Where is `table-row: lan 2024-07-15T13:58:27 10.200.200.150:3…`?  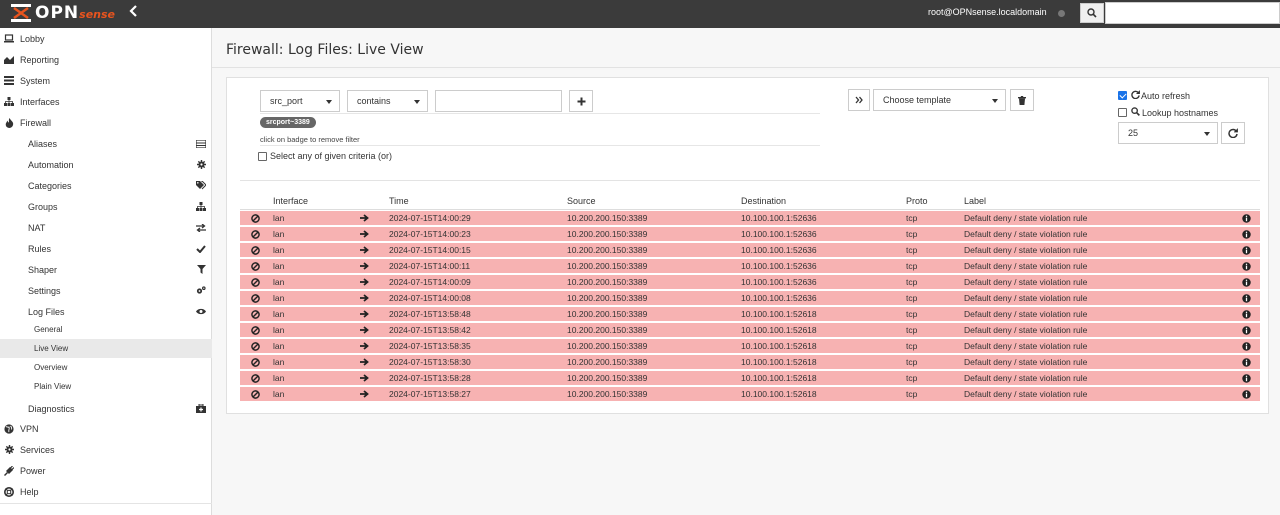 table-row: lan 2024-07-15T13:58:27 10.200.200.150:3… is located at coordinates (750, 394).